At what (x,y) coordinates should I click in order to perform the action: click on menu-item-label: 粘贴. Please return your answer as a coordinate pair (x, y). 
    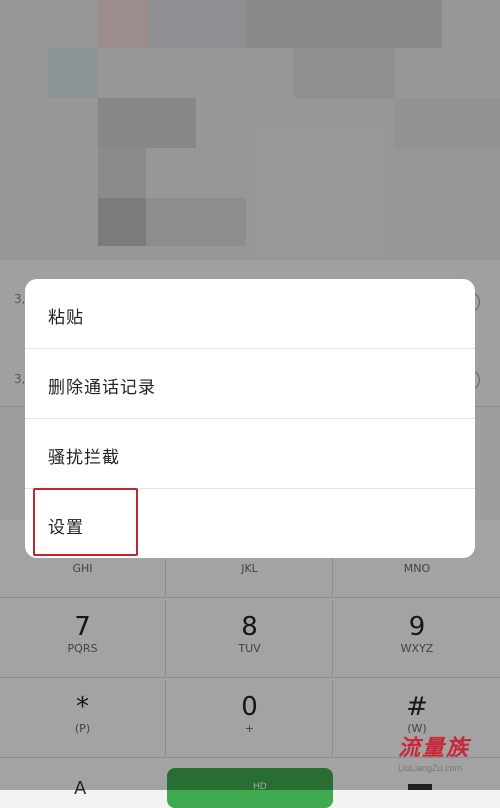
    Looking at the image, I should click on (66, 318).